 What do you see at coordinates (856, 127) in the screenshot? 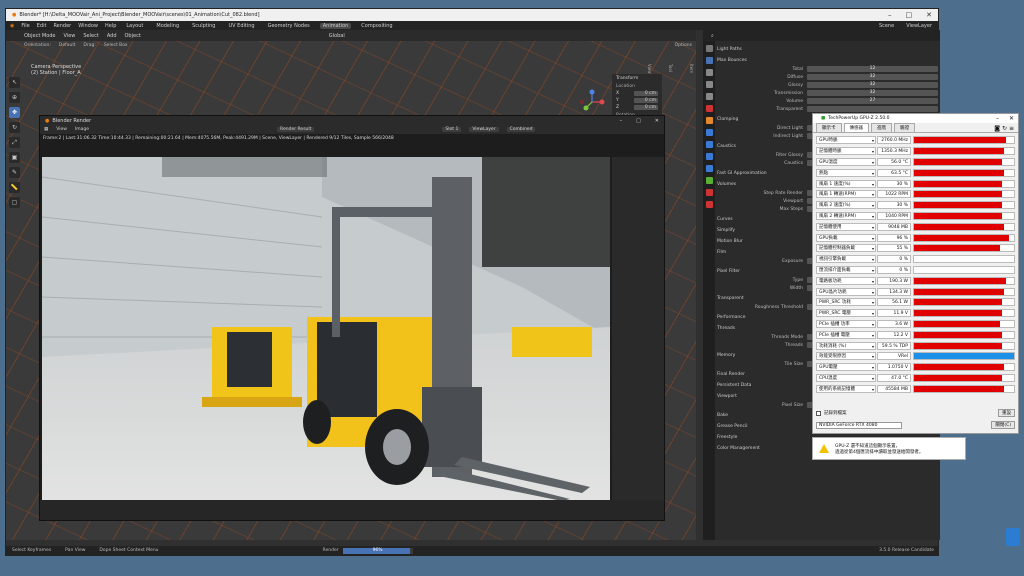
I see `tab-sensors: 傳感器` at bounding box center [856, 127].